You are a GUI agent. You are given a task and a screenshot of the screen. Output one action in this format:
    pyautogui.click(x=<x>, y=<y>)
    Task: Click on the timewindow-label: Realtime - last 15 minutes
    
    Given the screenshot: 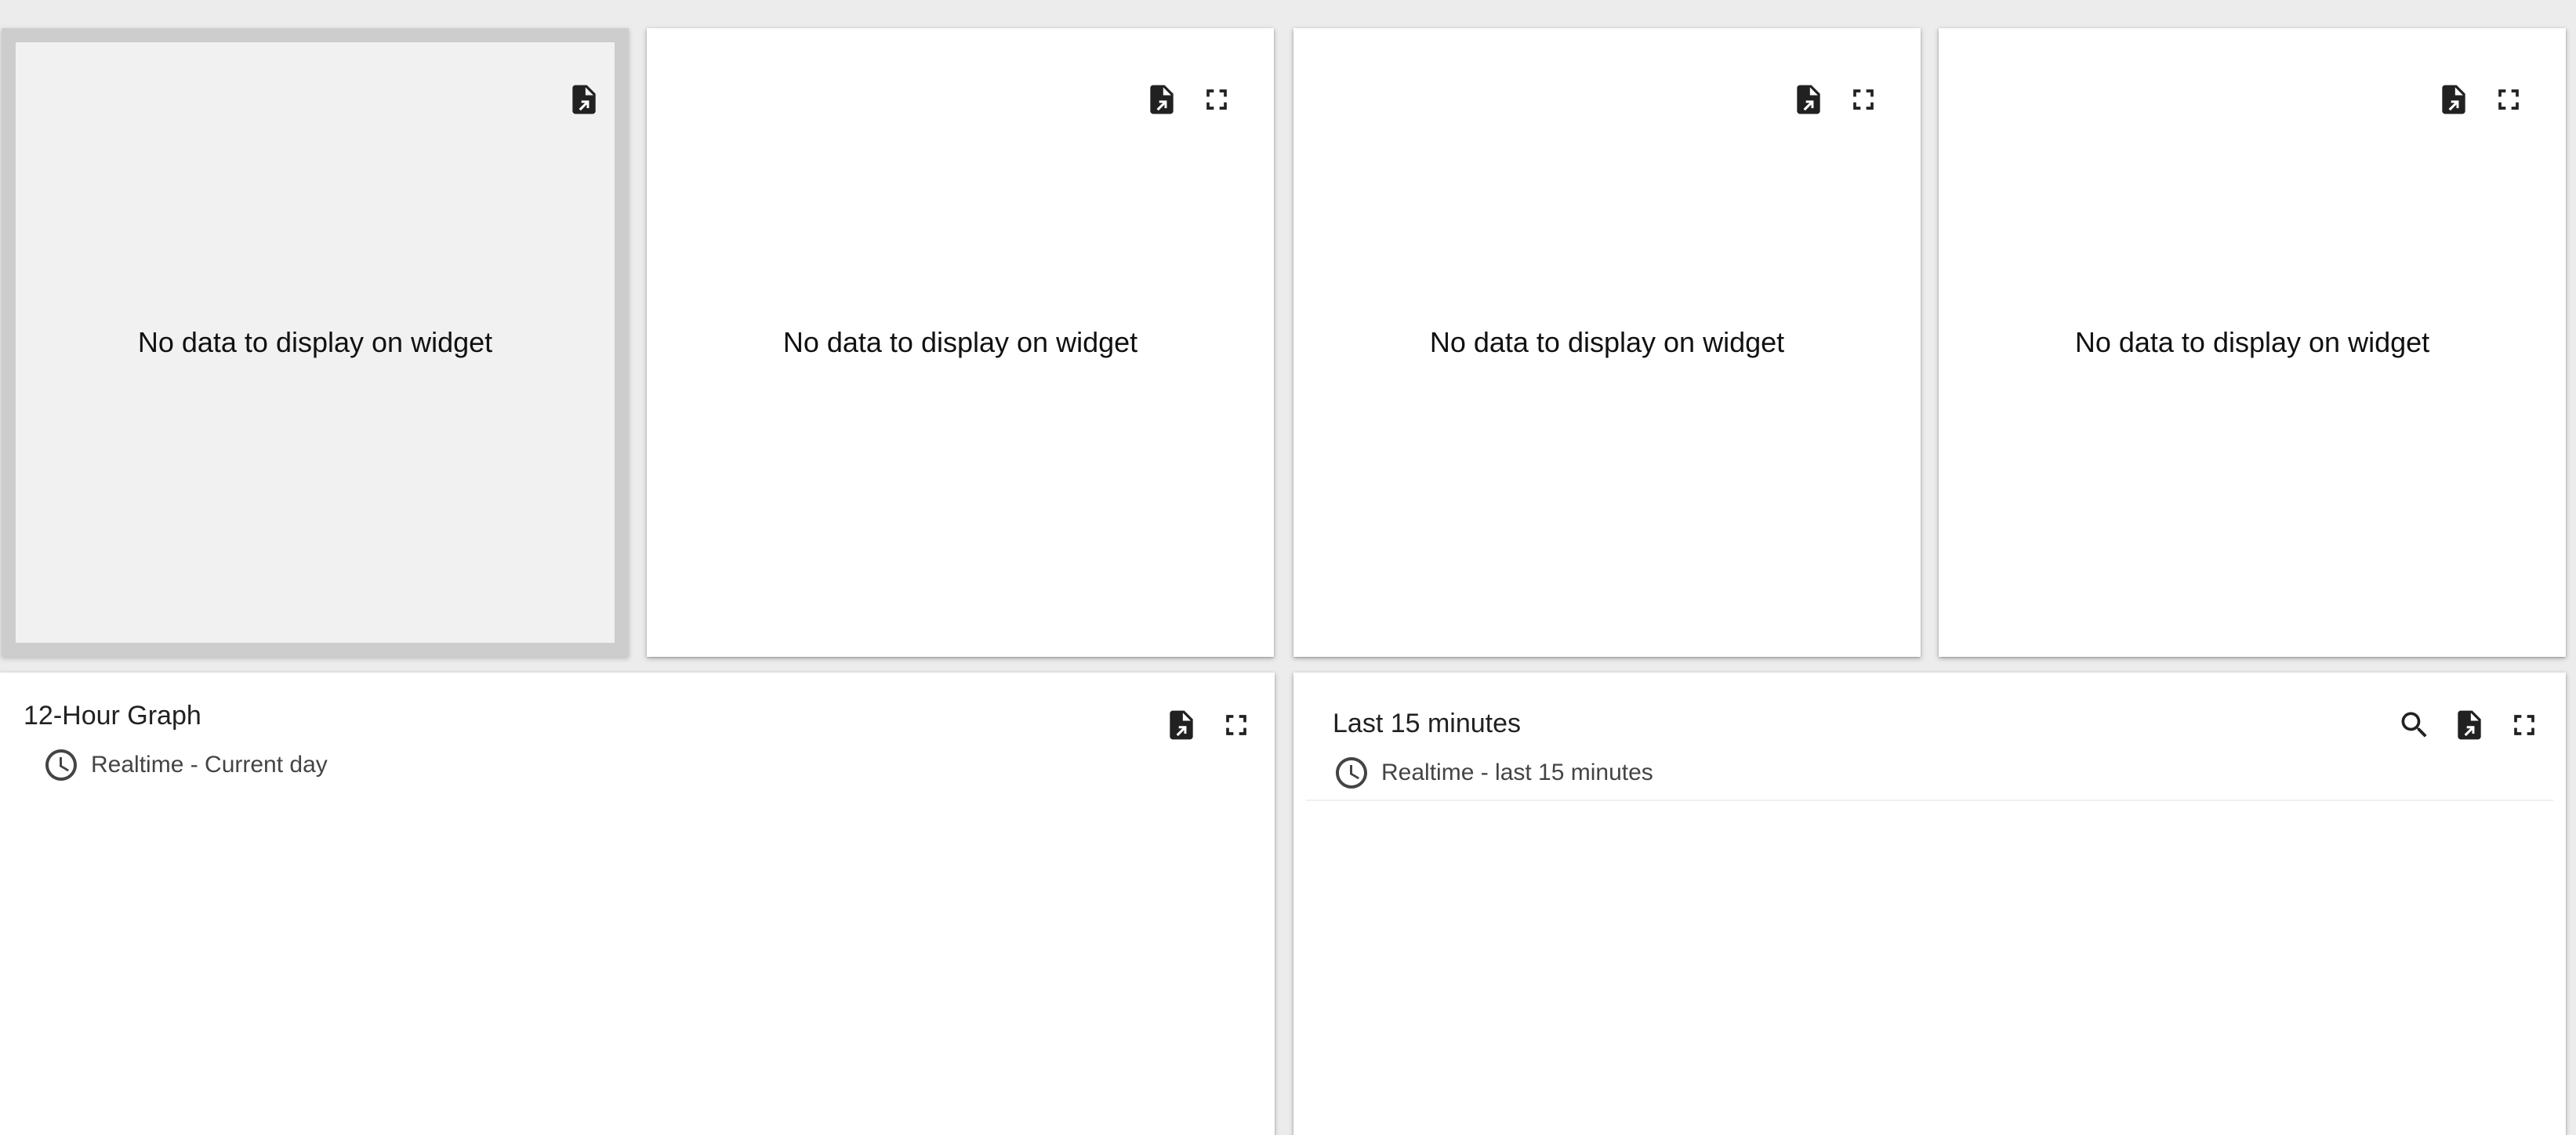 What is the action you would take?
    pyautogui.click(x=1493, y=773)
    